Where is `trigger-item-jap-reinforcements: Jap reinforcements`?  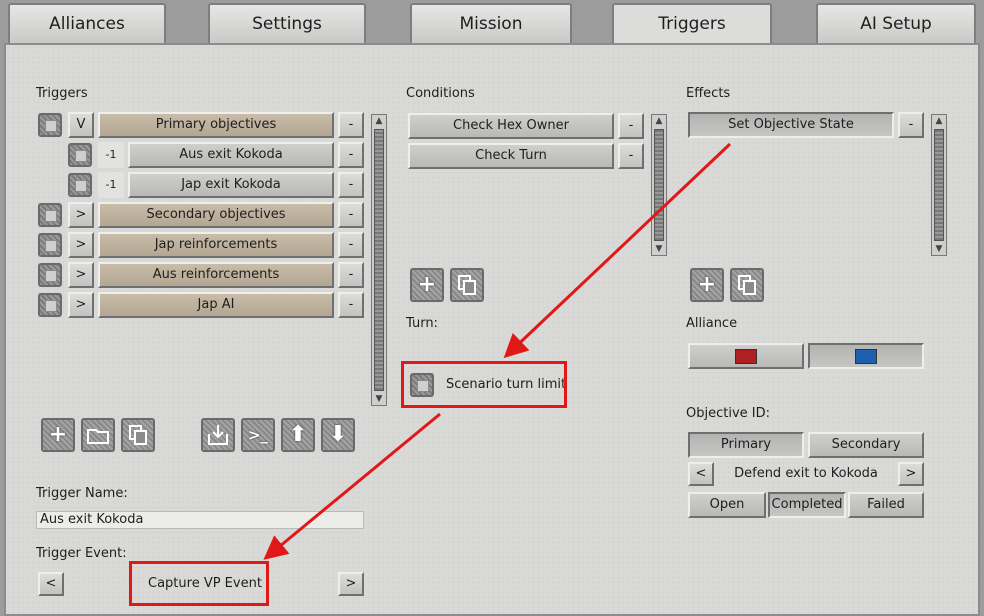 trigger-item-jap-reinforcements: Jap reinforcements is located at coordinates (216, 245).